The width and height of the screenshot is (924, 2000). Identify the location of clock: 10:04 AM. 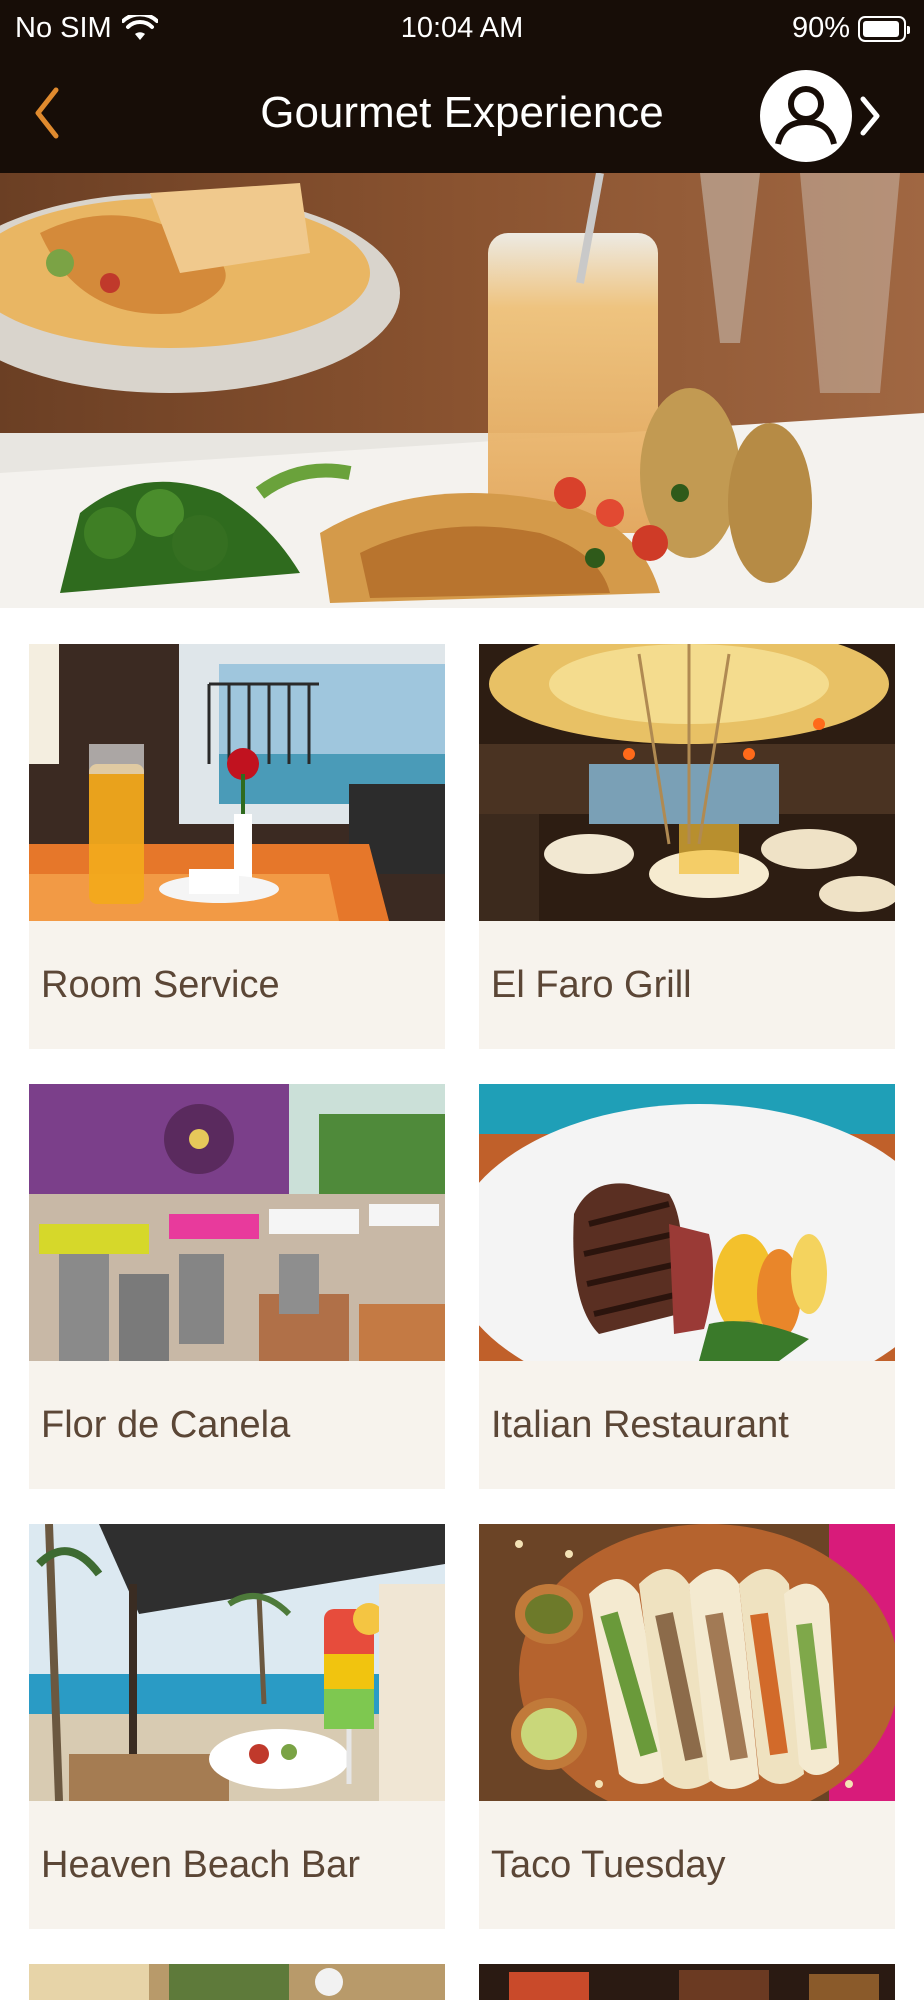
(462, 28).